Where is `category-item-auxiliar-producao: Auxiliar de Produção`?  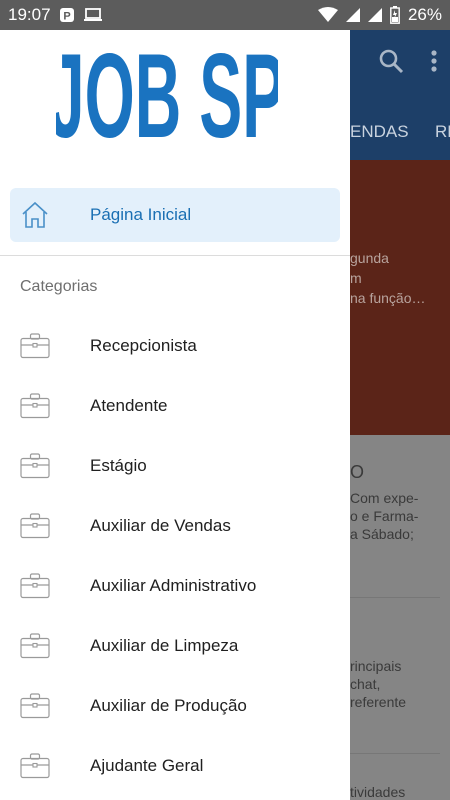 category-item-auxiliar-producao: Auxiliar de Produção is located at coordinates (175, 706).